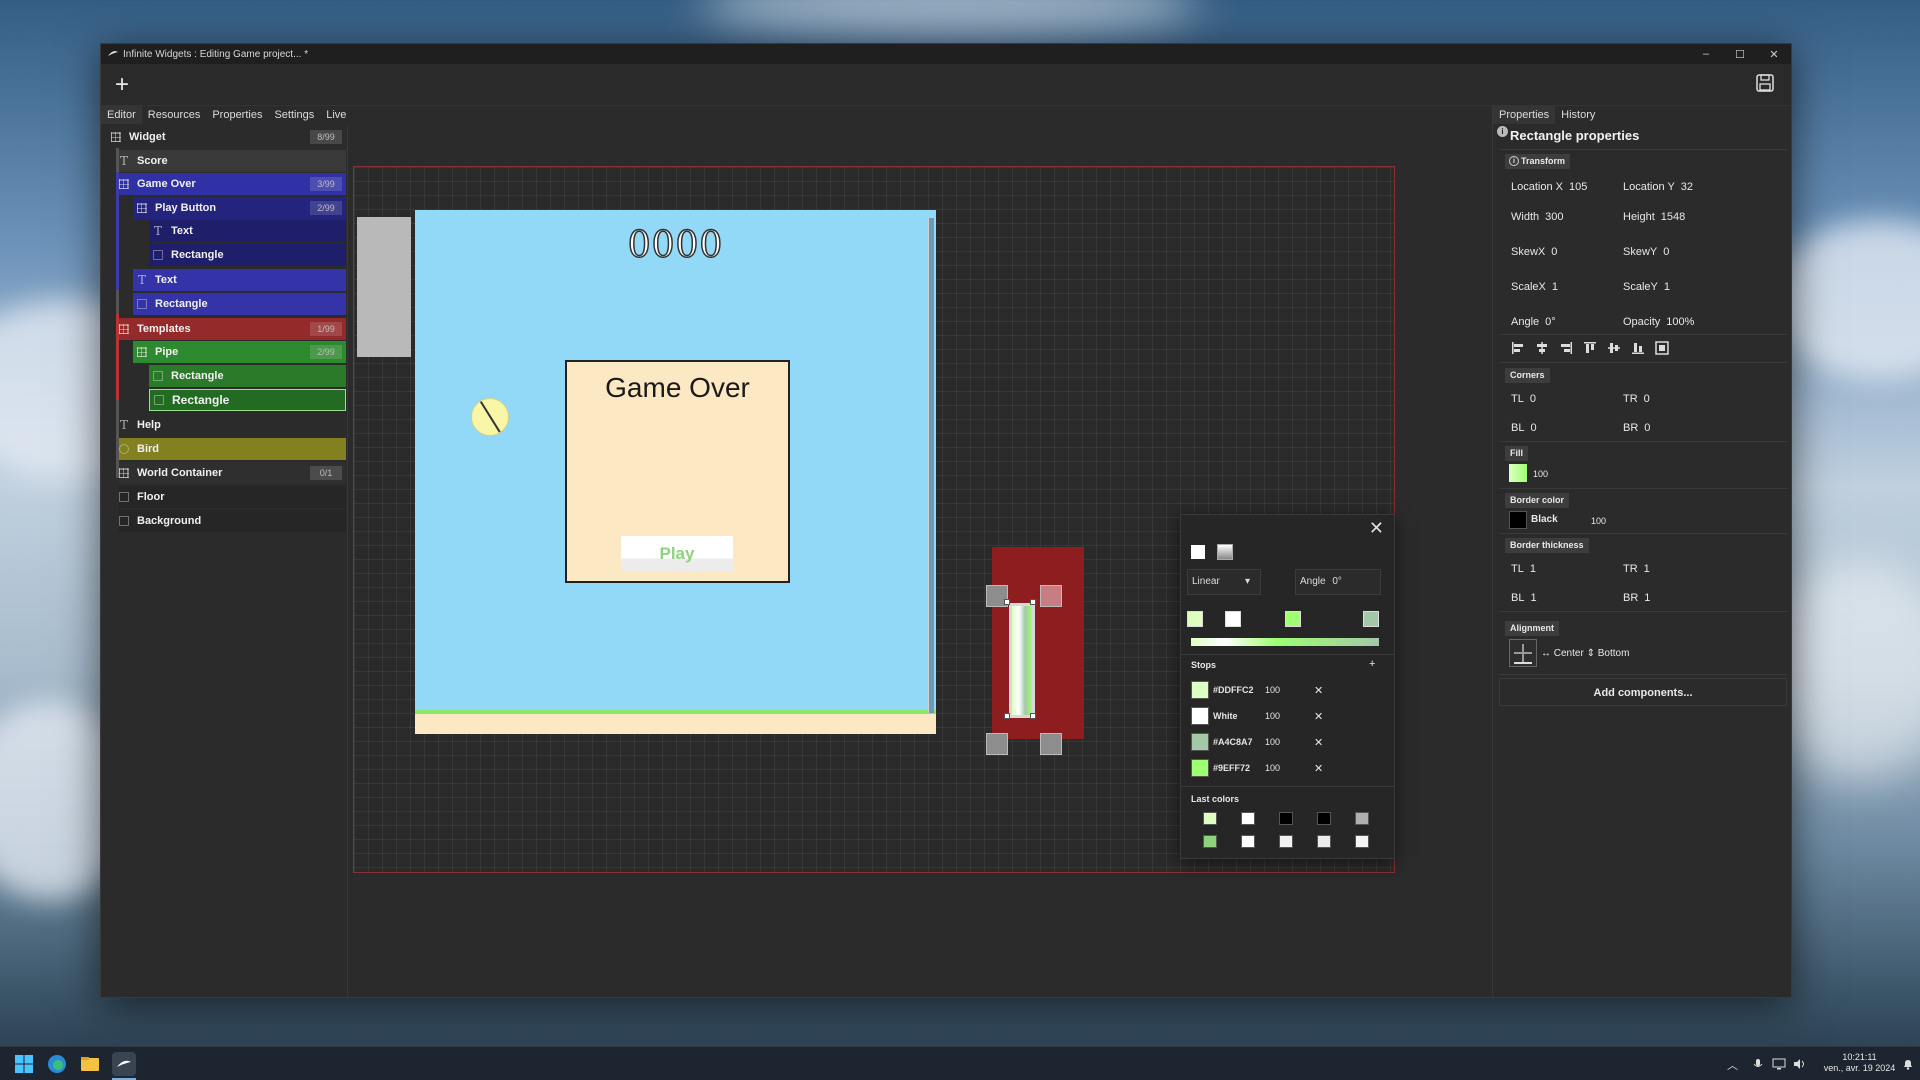 This screenshot has width=1920, height=1080. What do you see at coordinates (1547, 545) in the screenshot?
I see `border-thickness-section: Border thickness` at bounding box center [1547, 545].